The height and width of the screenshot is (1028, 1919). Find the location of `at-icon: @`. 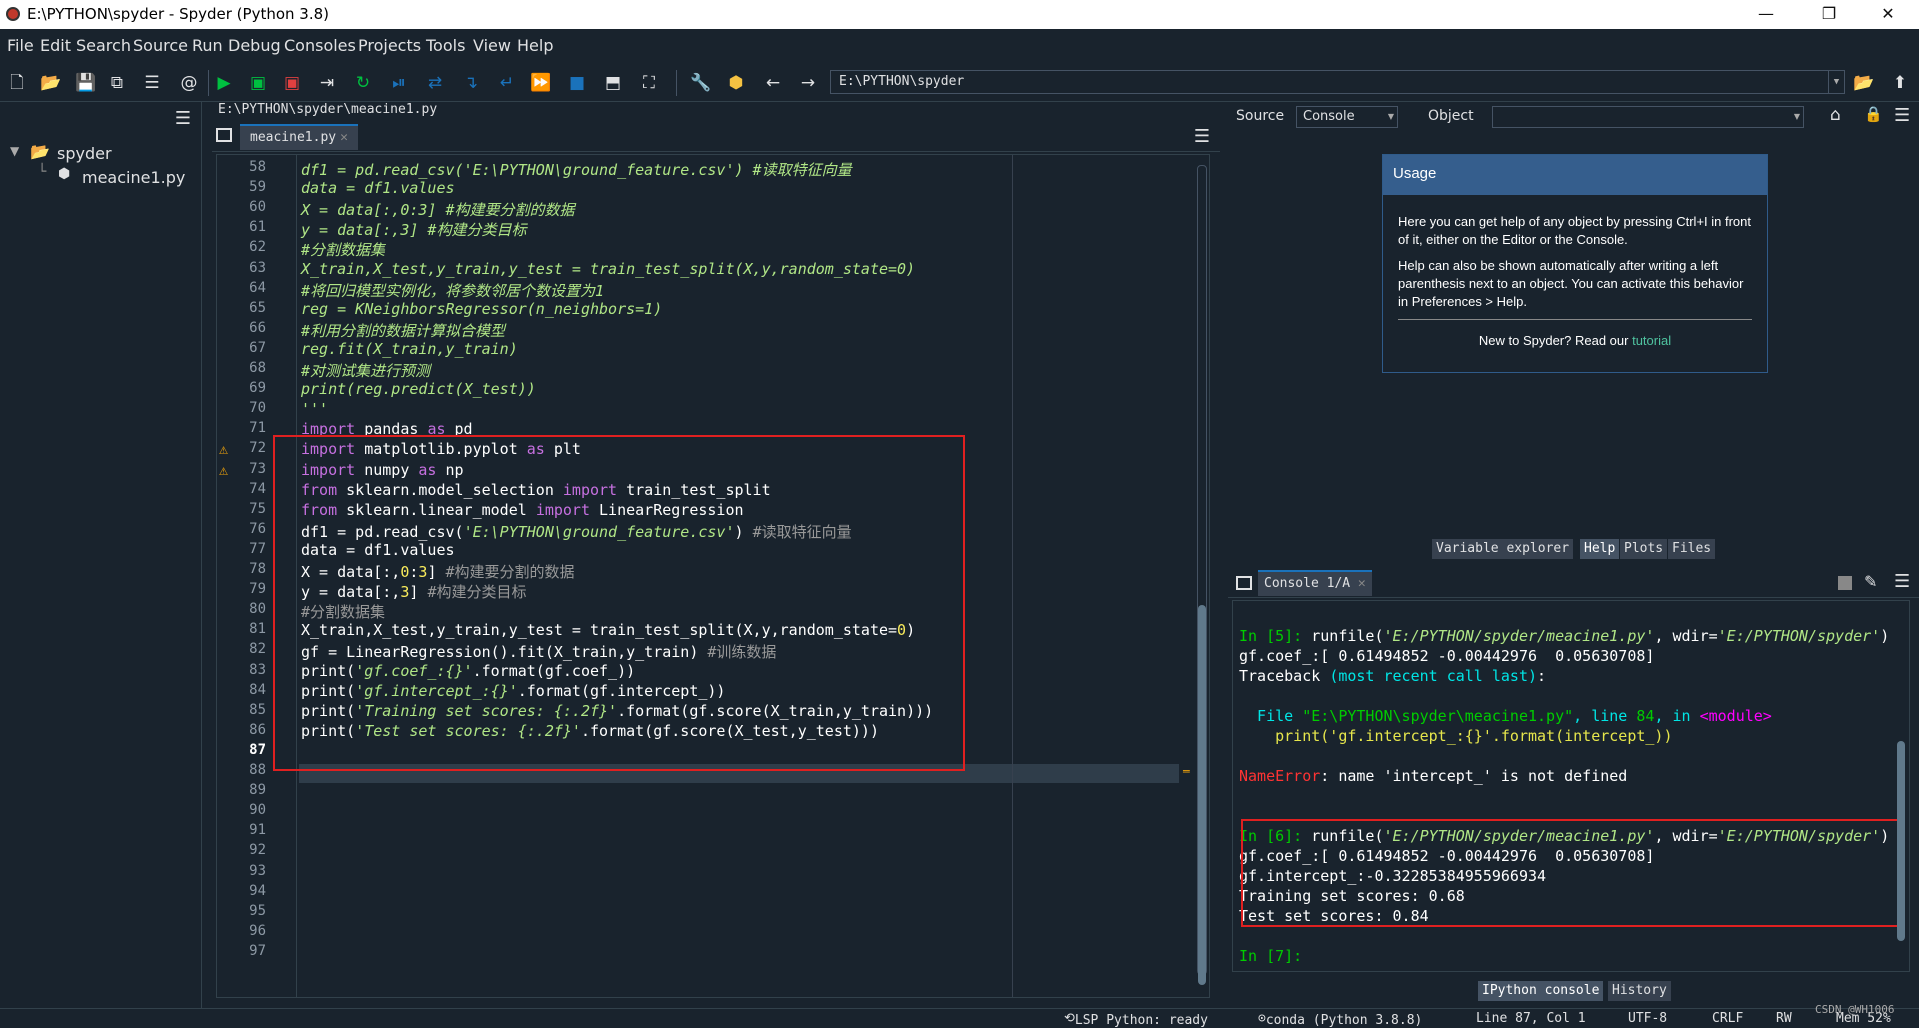

at-icon: @ is located at coordinates (189, 83).